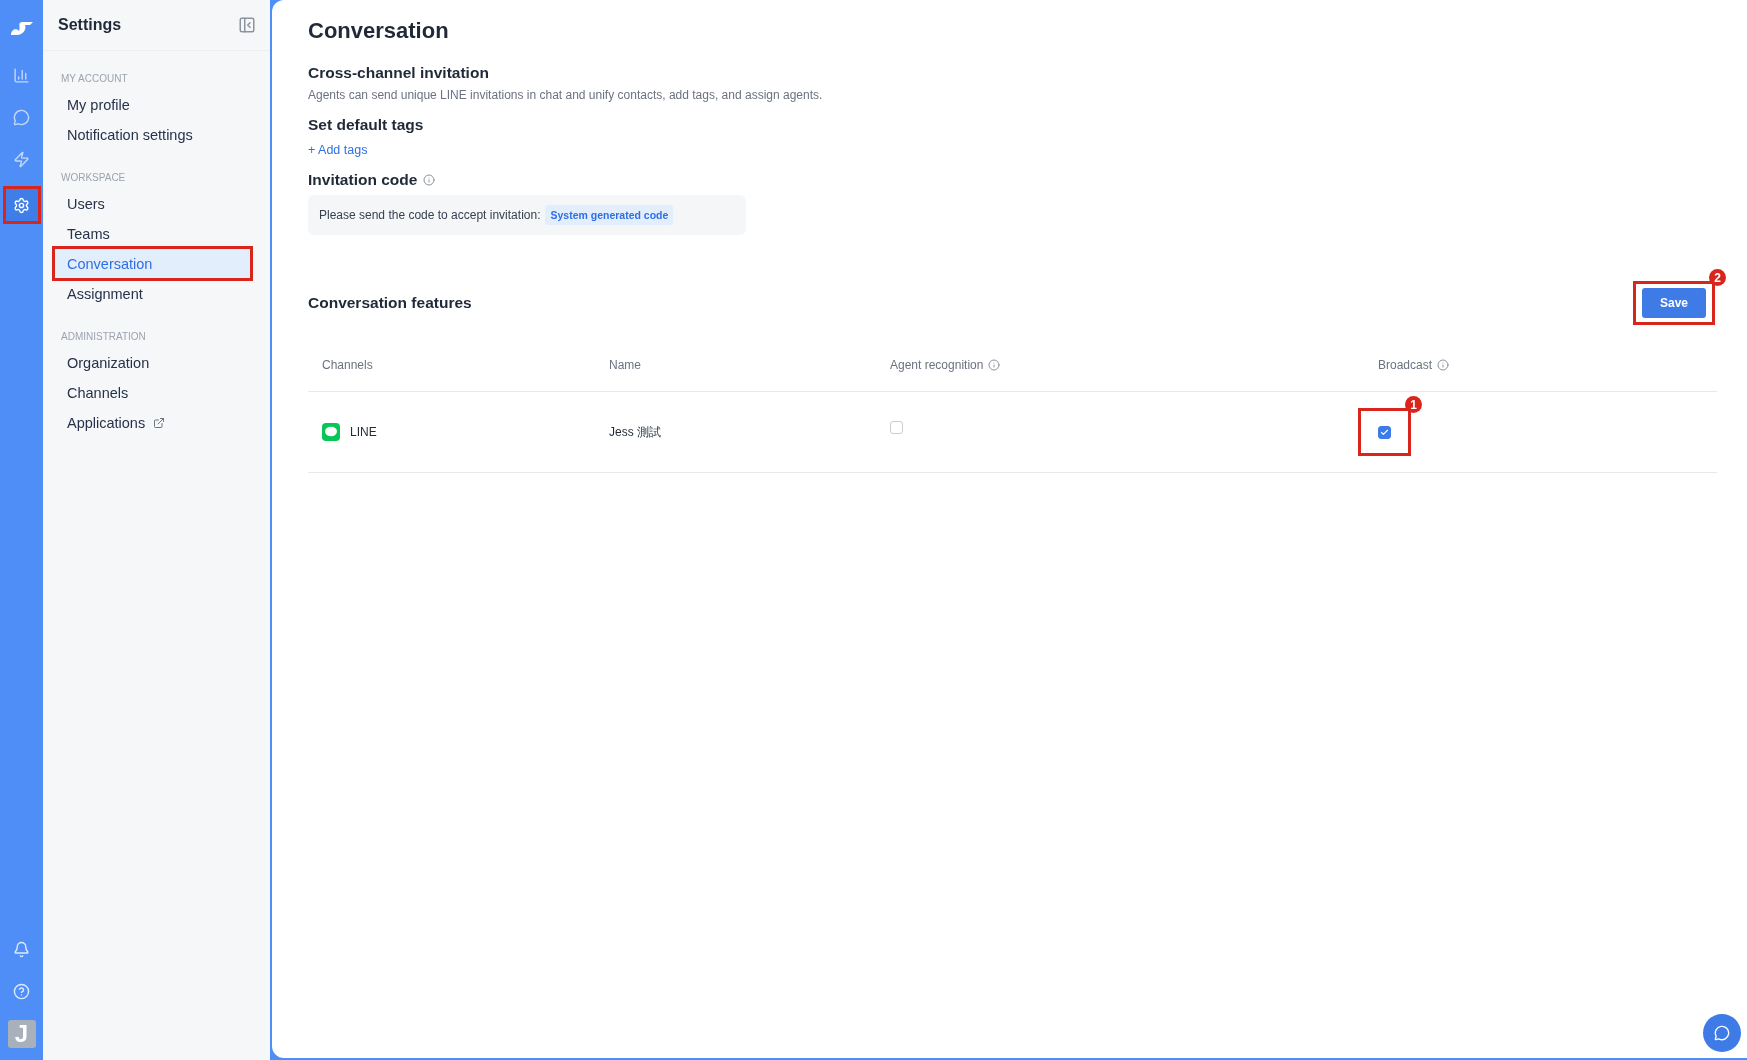 This screenshot has width=1747, height=1060. I want to click on sidebar-item: Teams, so click(152, 233).